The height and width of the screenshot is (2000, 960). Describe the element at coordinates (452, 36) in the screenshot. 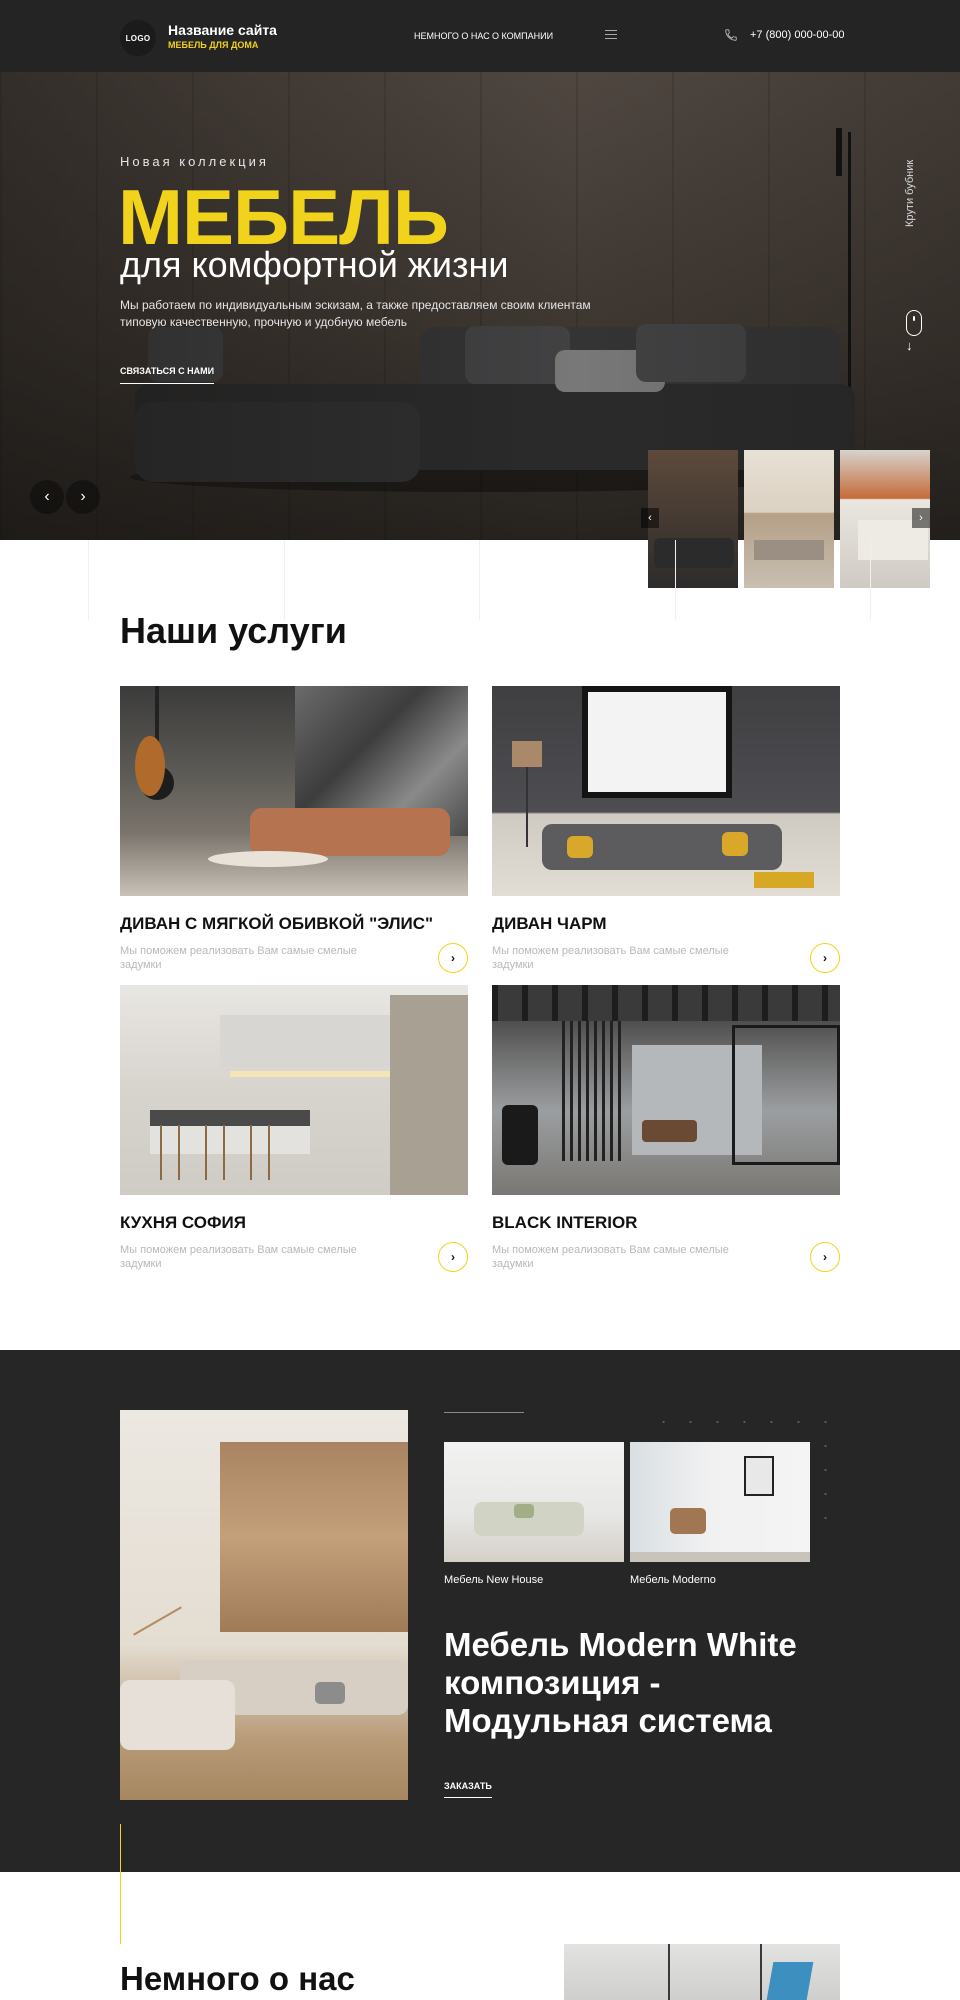

I see `nav-about-us: НЕМНОГО О НАС` at that location.